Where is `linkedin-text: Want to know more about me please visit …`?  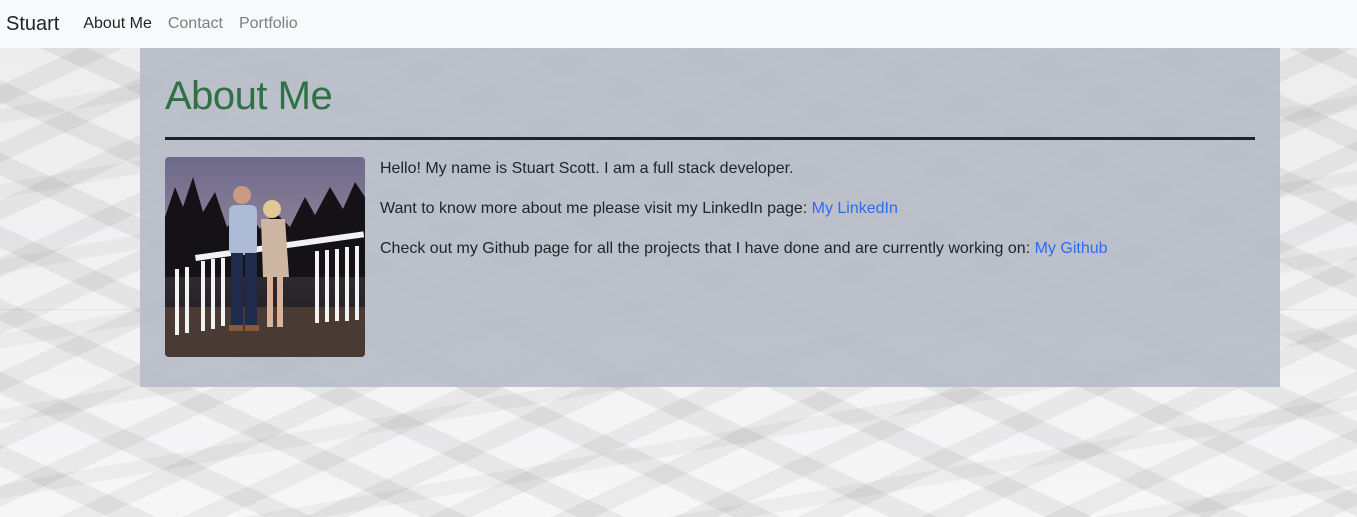 linkedin-text: Want to know more about me please visit … is located at coordinates (596, 208).